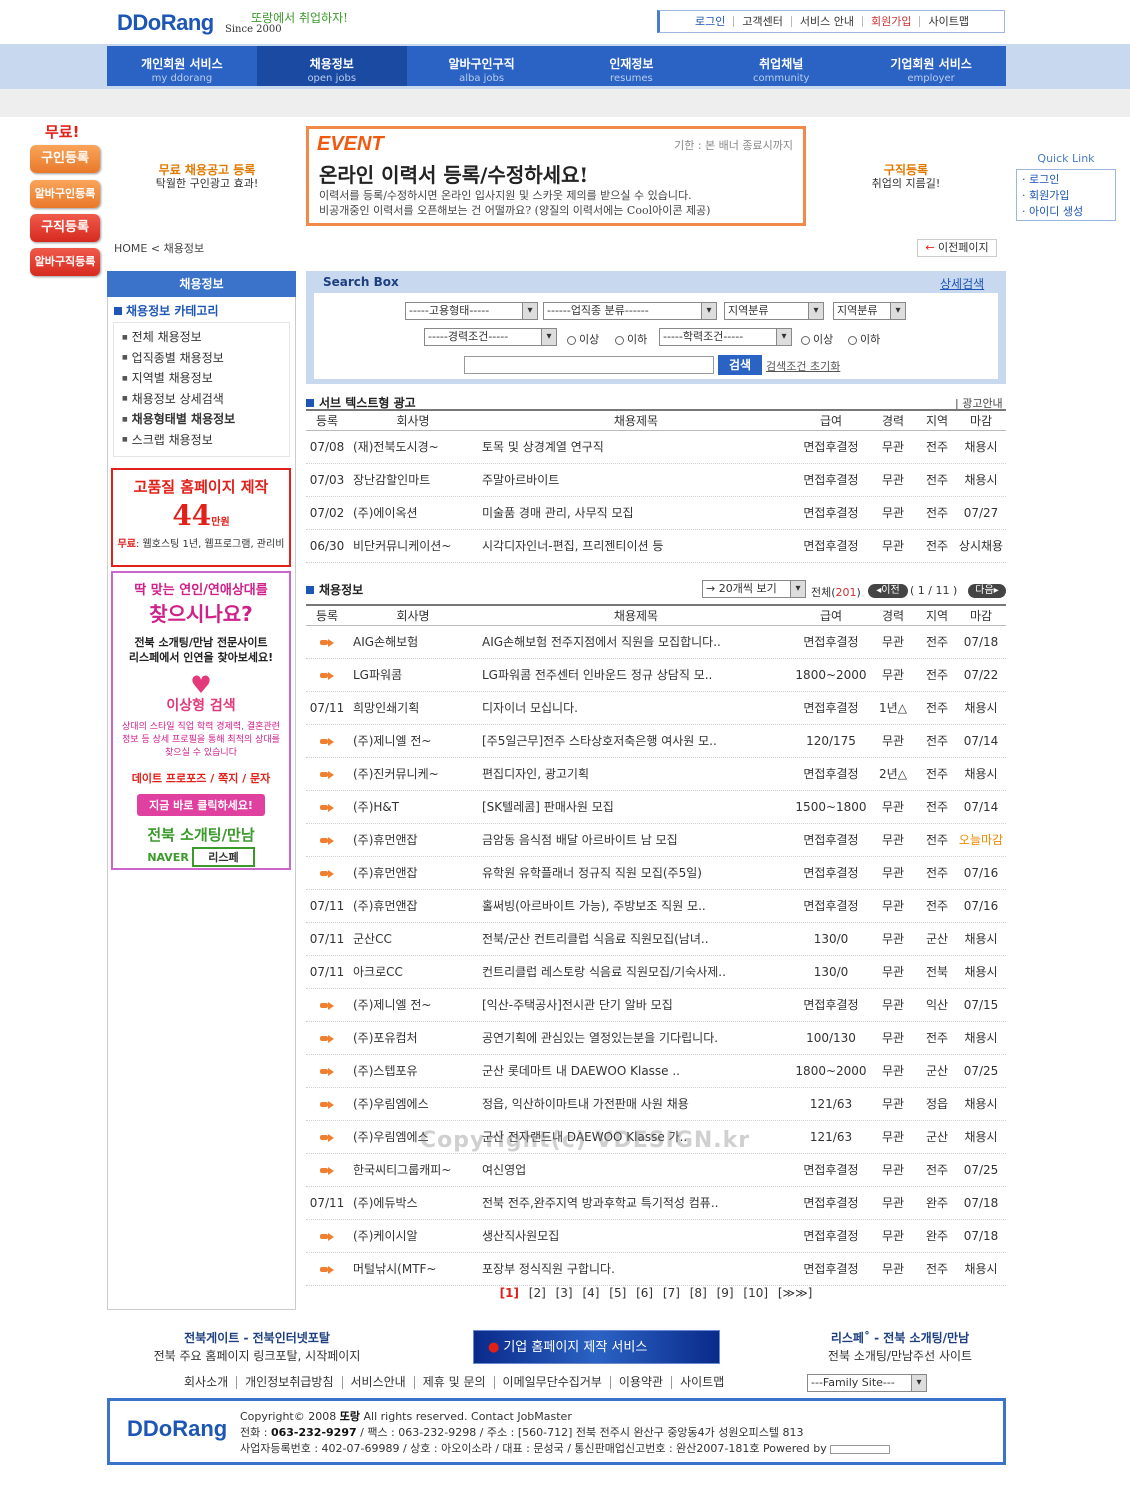 Image resolution: width=1130 pixels, height=1496 pixels. Describe the element at coordinates (490, 337) in the screenshot. I see `career-select: -----경력조건-----` at that location.